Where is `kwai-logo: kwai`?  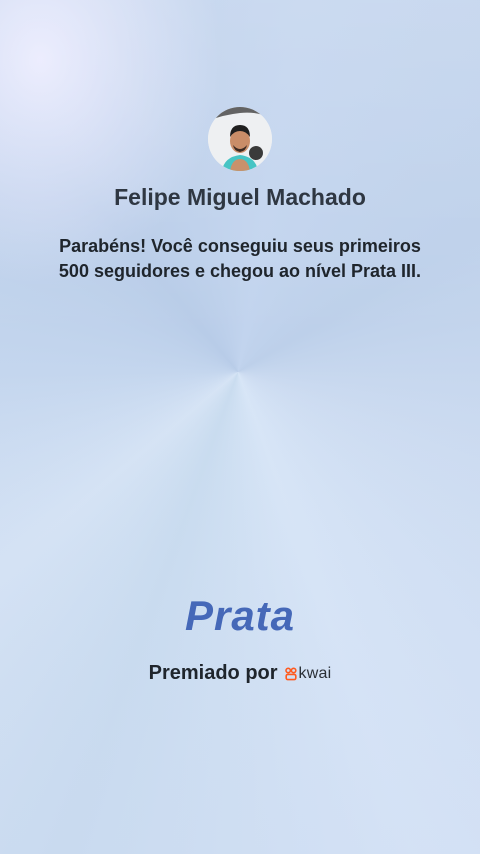 kwai-logo: kwai is located at coordinates (308, 673).